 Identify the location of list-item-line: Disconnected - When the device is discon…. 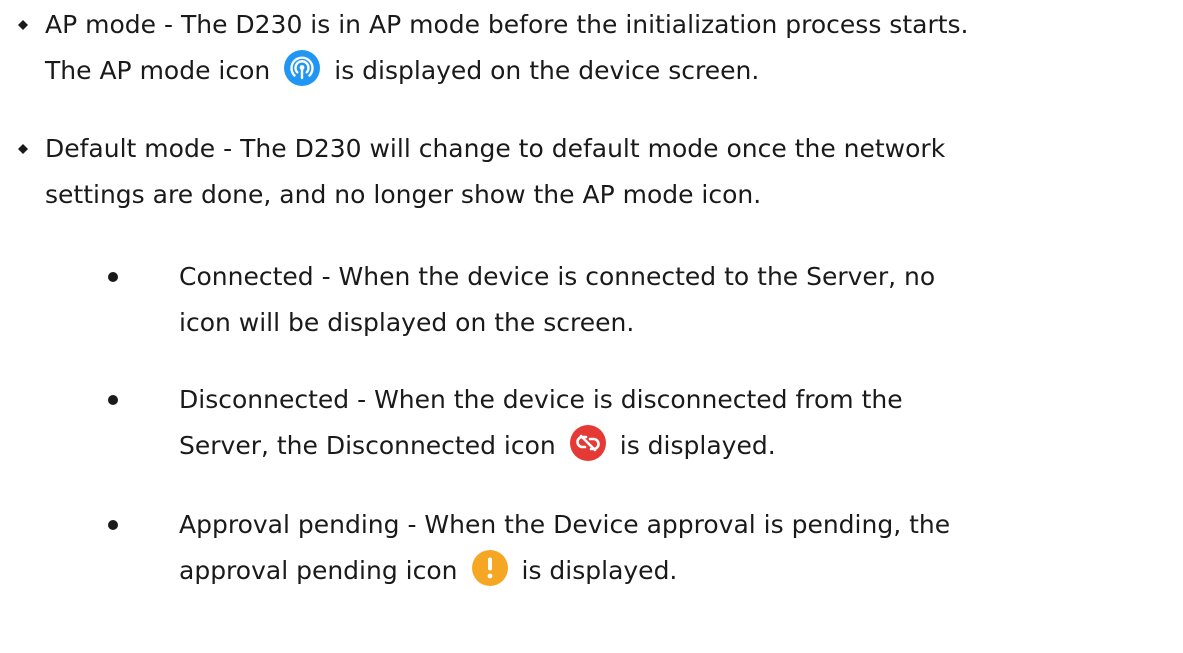
(541, 400).